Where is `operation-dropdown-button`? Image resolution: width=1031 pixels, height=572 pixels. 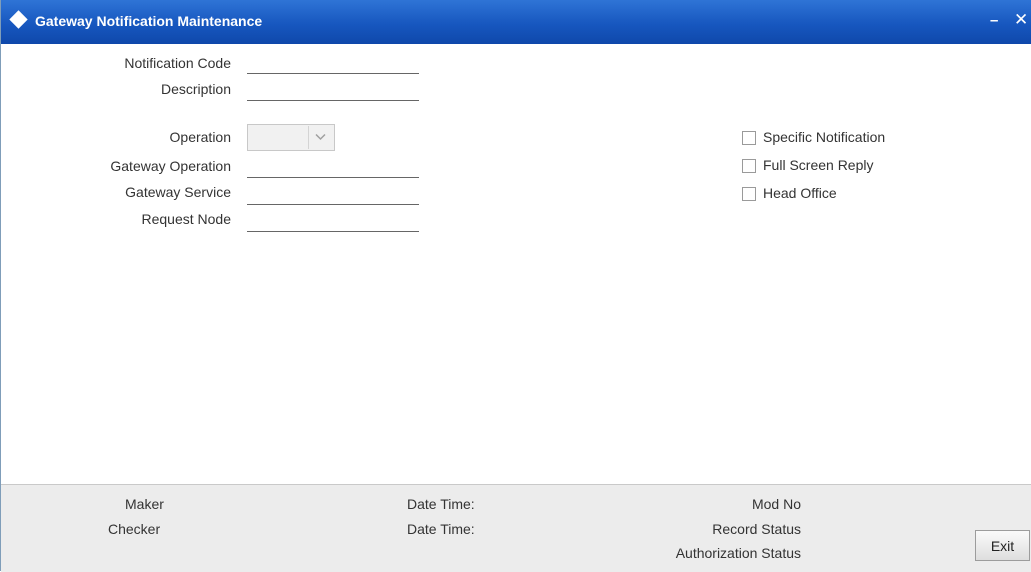
operation-dropdown-button is located at coordinates (320, 137).